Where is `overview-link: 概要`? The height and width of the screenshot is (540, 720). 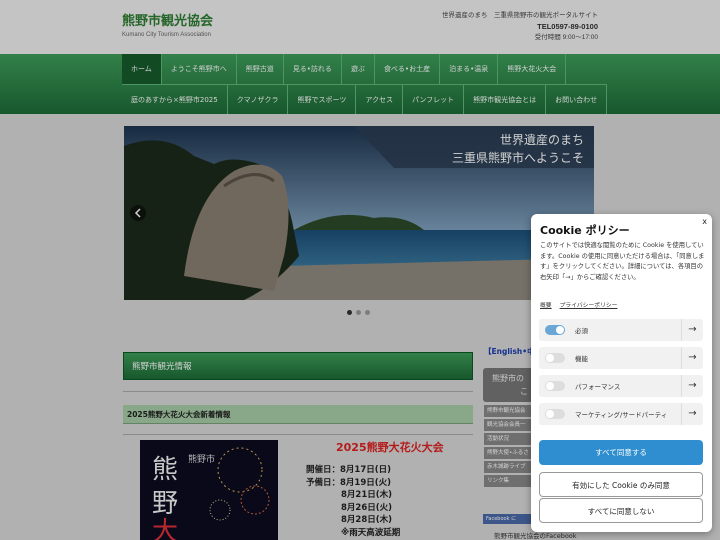
overview-link: 概要 is located at coordinates (546, 304).